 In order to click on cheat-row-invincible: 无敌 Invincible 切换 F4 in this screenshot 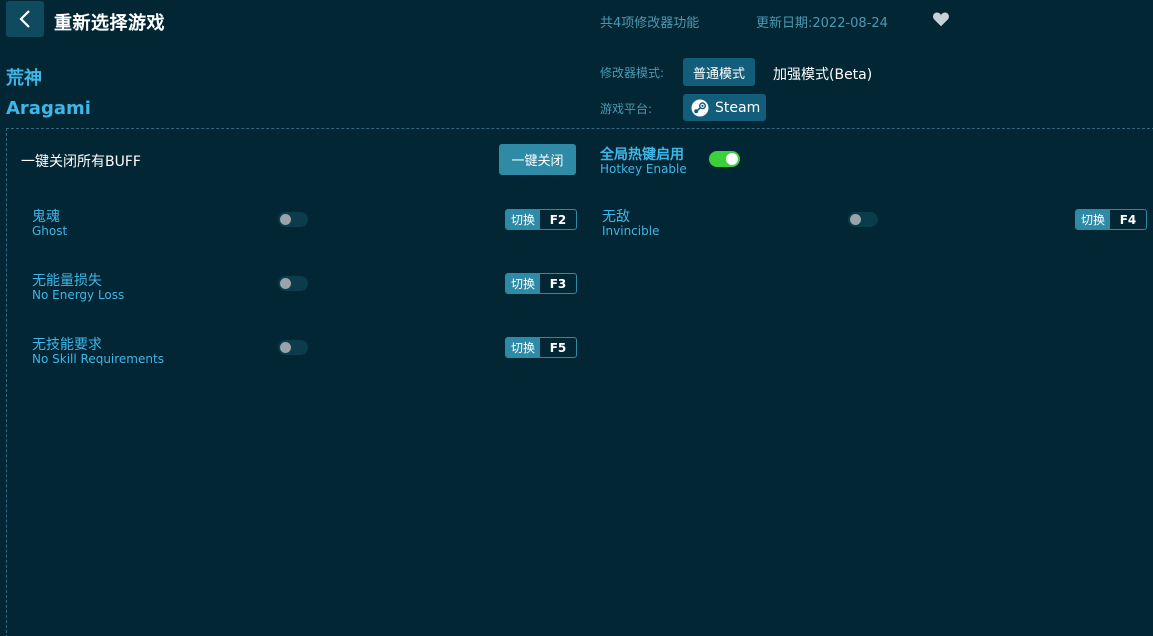, I will do `click(874, 224)`.